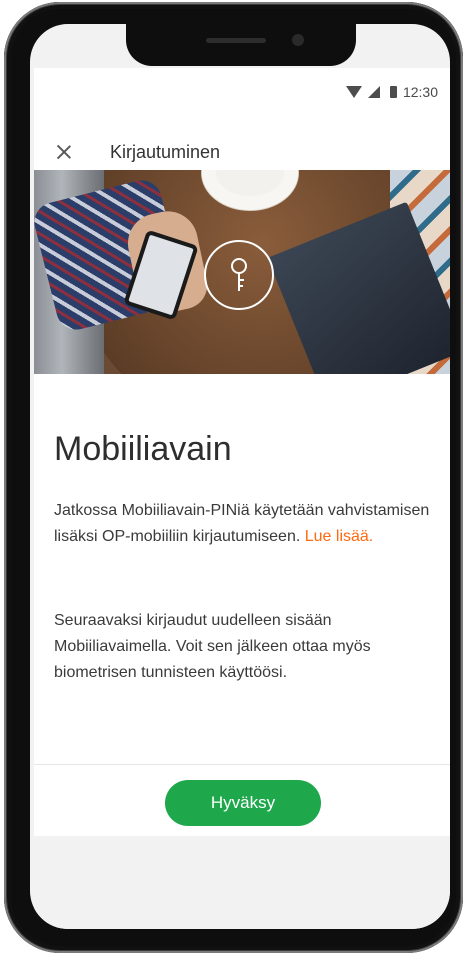 The height and width of the screenshot is (955, 467). I want to click on read-more-link: Lue lisää., so click(339, 536).